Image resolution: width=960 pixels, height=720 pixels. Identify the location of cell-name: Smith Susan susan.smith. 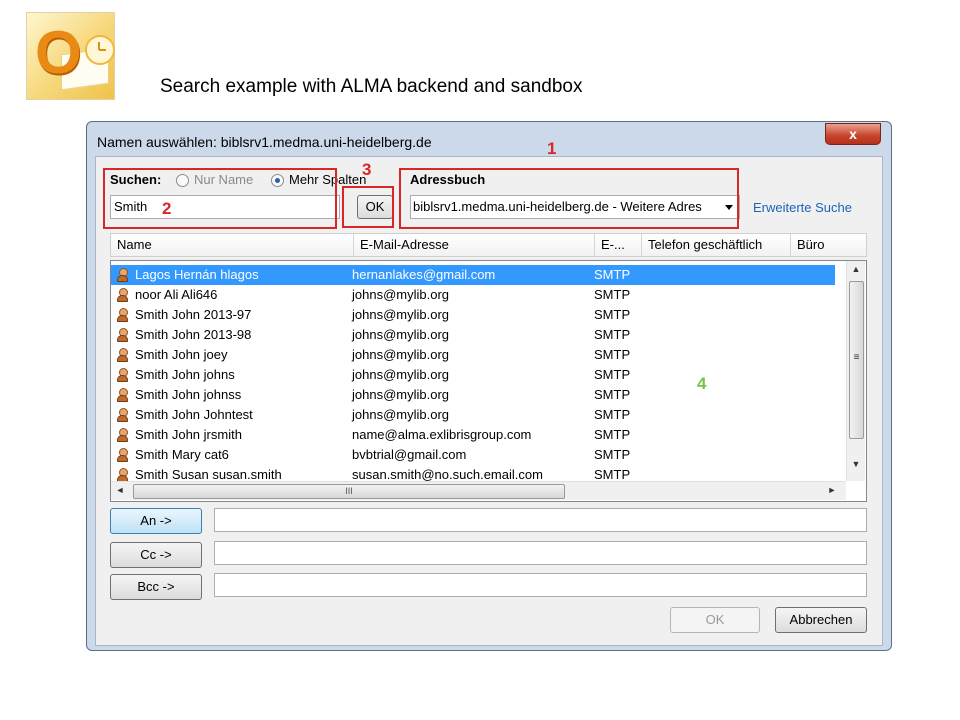
(208, 474).